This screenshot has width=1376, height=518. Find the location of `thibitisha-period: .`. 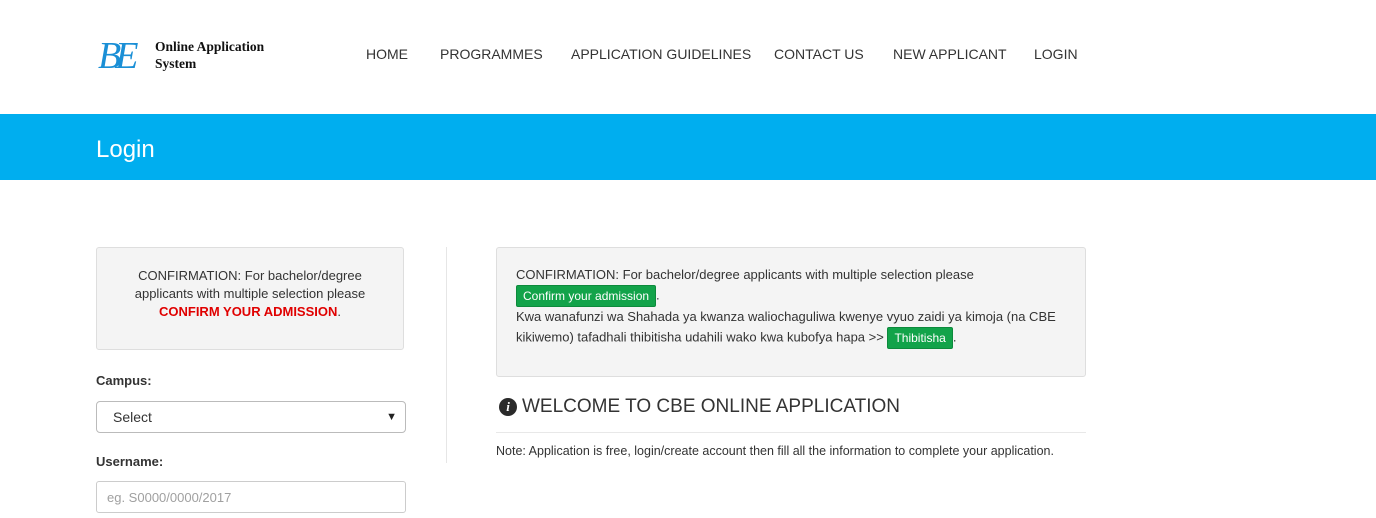

thibitisha-period: . is located at coordinates (954, 337).